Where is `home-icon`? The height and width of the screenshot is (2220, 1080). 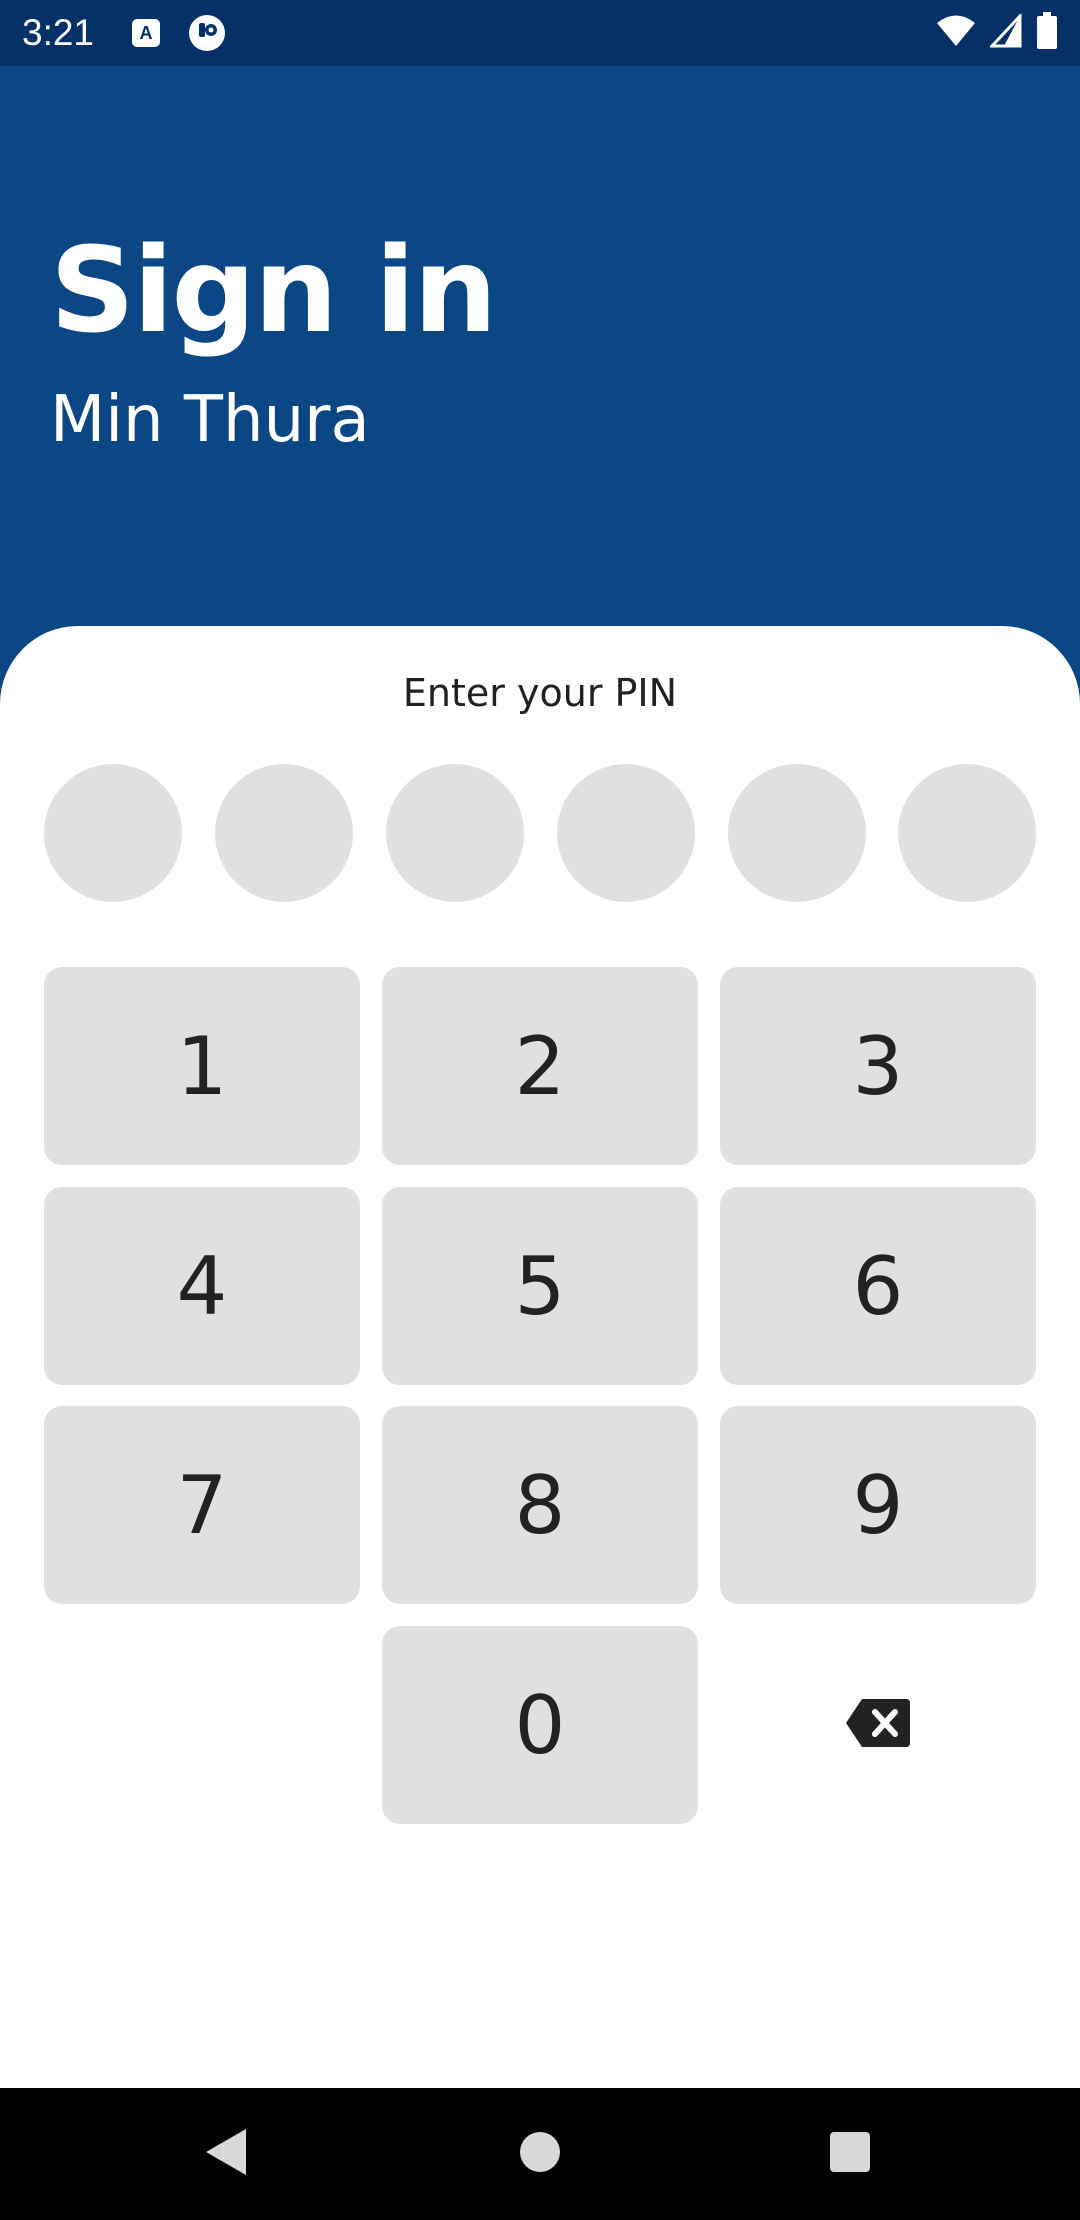
home-icon is located at coordinates (540, 2154).